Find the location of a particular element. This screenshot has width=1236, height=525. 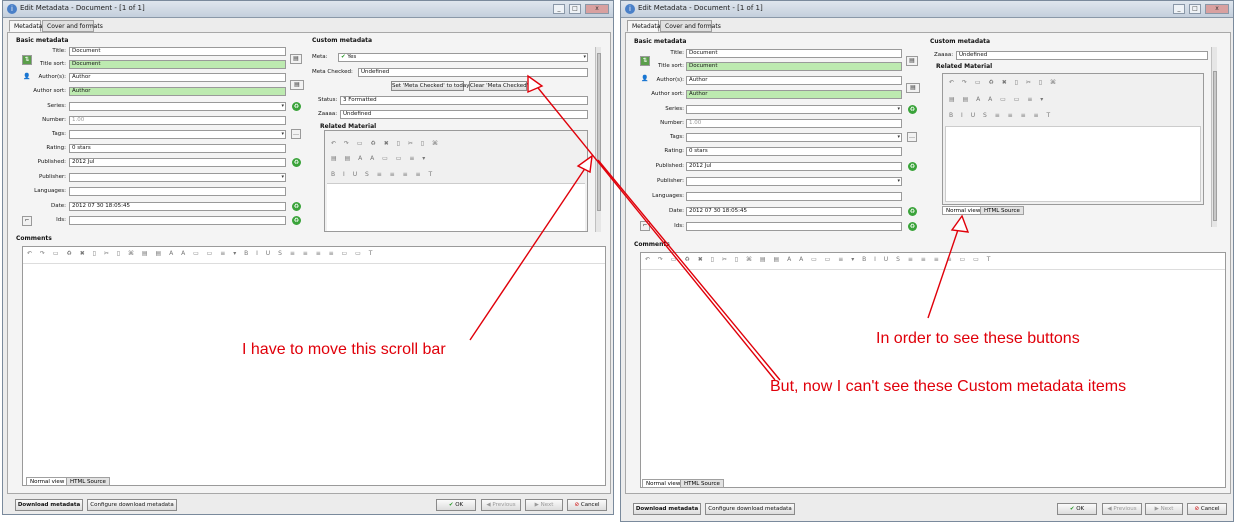

annotation-see-buttons: In order to see these buttons is located at coordinates (978, 338).